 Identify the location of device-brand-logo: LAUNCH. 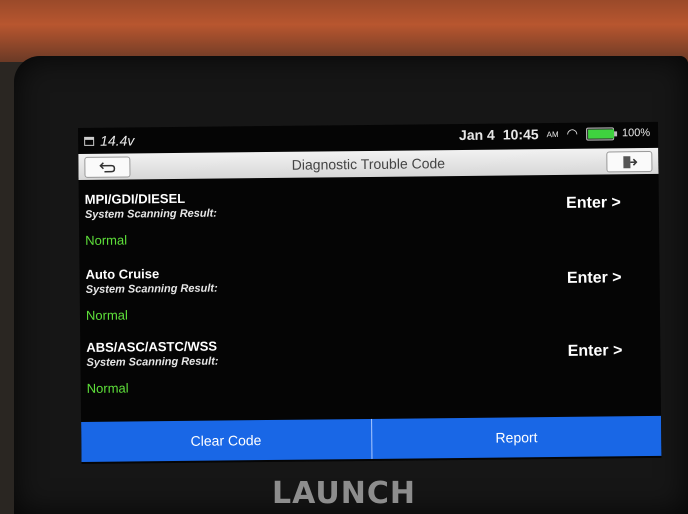
(343, 493).